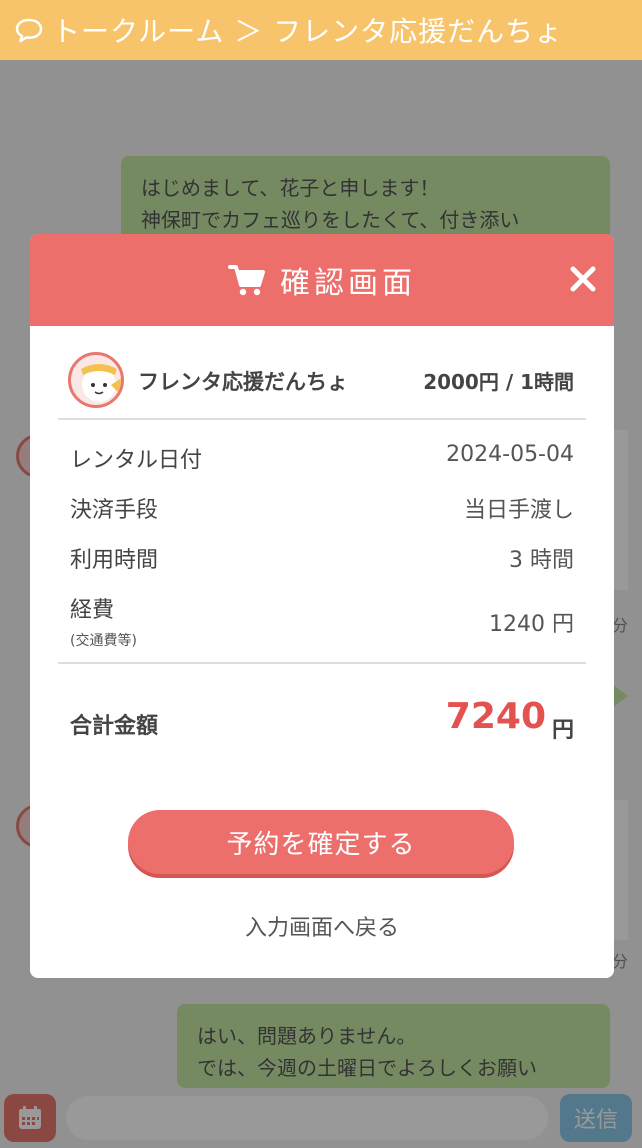 This screenshot has height=1148, width=642. I want to click on confirm-reservation-button: 予約を確定する, so click(321, 842).